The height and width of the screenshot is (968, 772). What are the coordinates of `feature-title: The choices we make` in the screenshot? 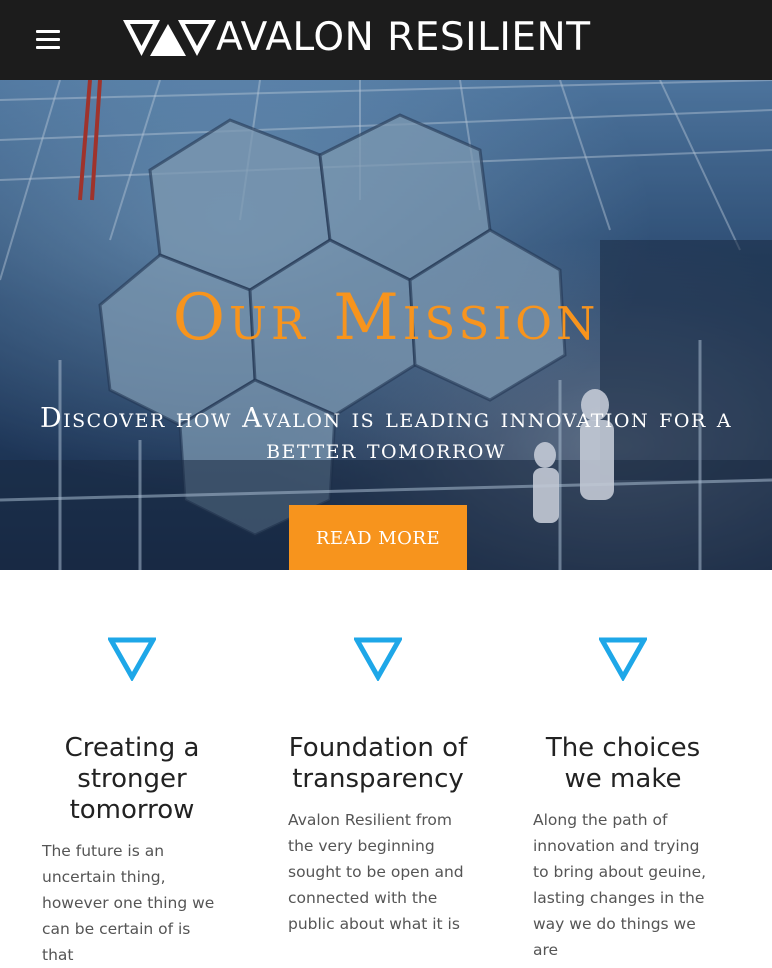 It's located at (623, 763).